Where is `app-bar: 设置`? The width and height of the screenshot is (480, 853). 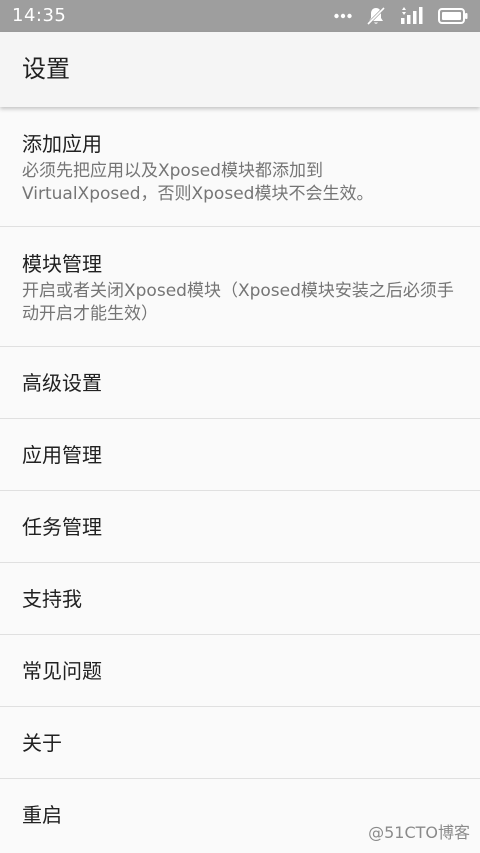 app-bar: 设置 is located at coordinates (240, 69).